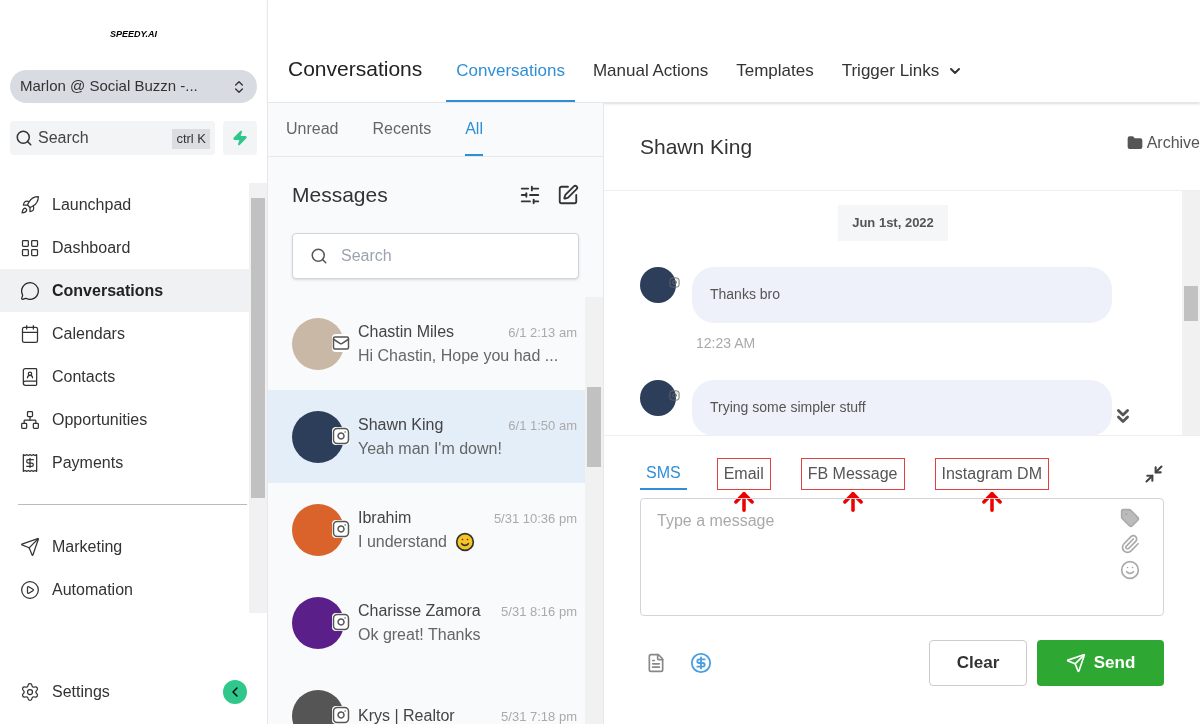 This screenshot has width=1200, height=724. I want to click on collapse-icon, so click(1154, 474).